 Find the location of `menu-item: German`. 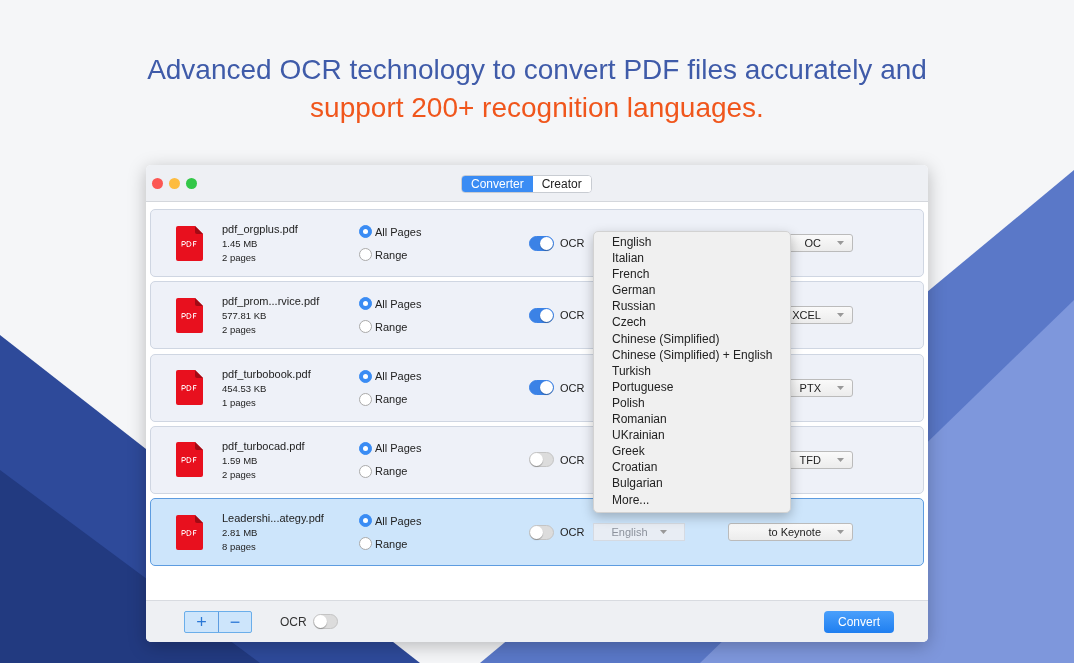

menu-item: German is located at coordinates (692, 290).